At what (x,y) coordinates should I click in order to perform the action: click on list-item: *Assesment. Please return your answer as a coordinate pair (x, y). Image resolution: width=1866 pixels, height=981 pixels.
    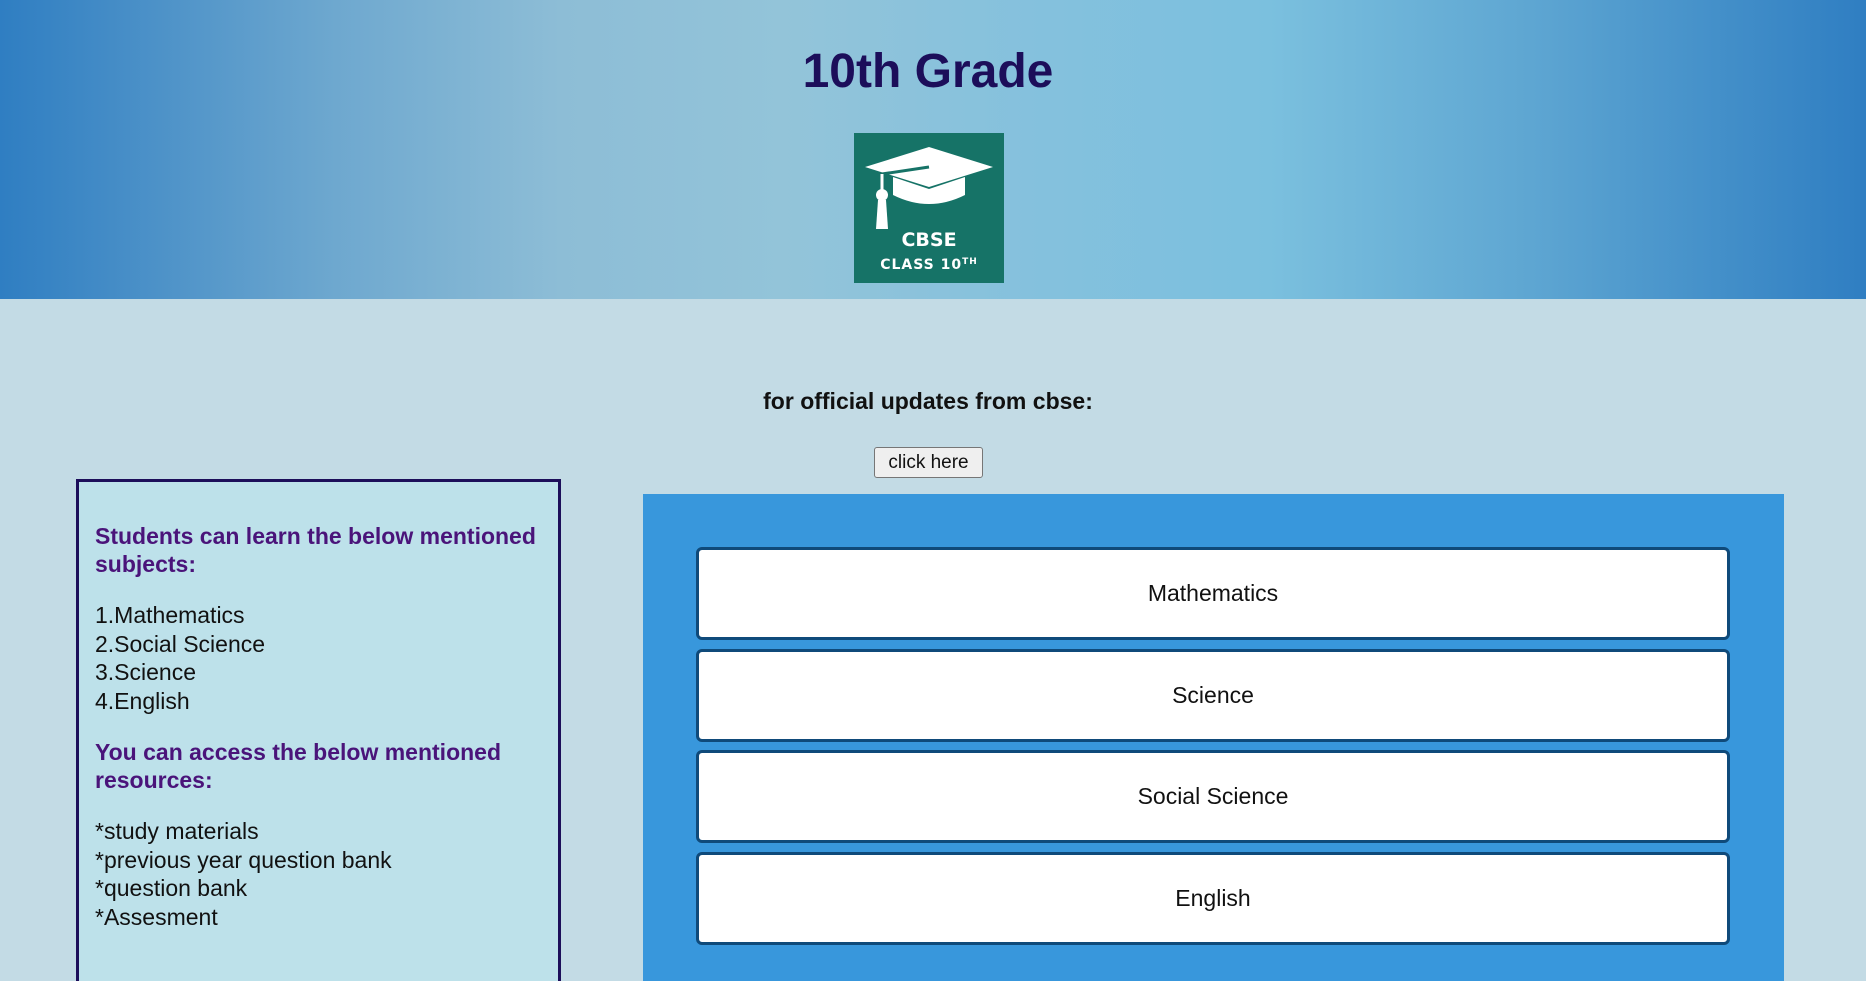
    Looking at the image, I should click on (156, 916).